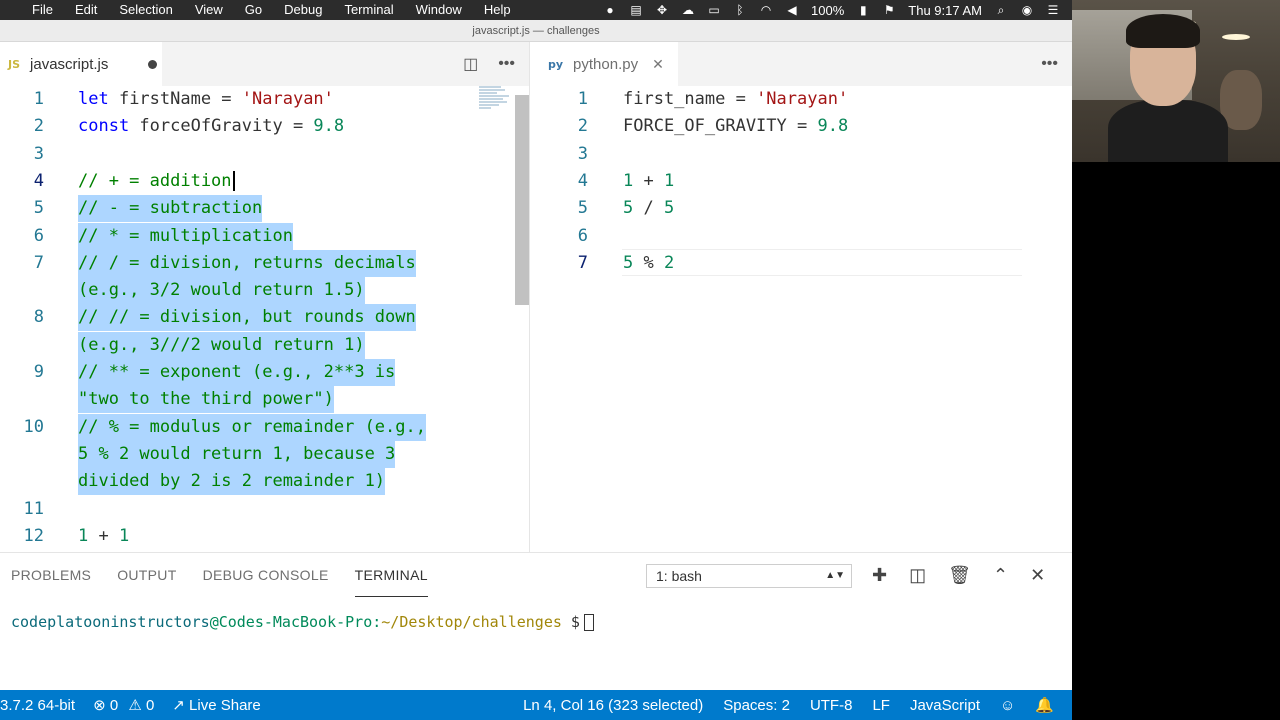 The height and width of the screenshot is (720, 1280). What do you see at coordinates (153, 64) in the screenshot?
I see `unsaved-dot-icon` at bounding box center [153, 64].